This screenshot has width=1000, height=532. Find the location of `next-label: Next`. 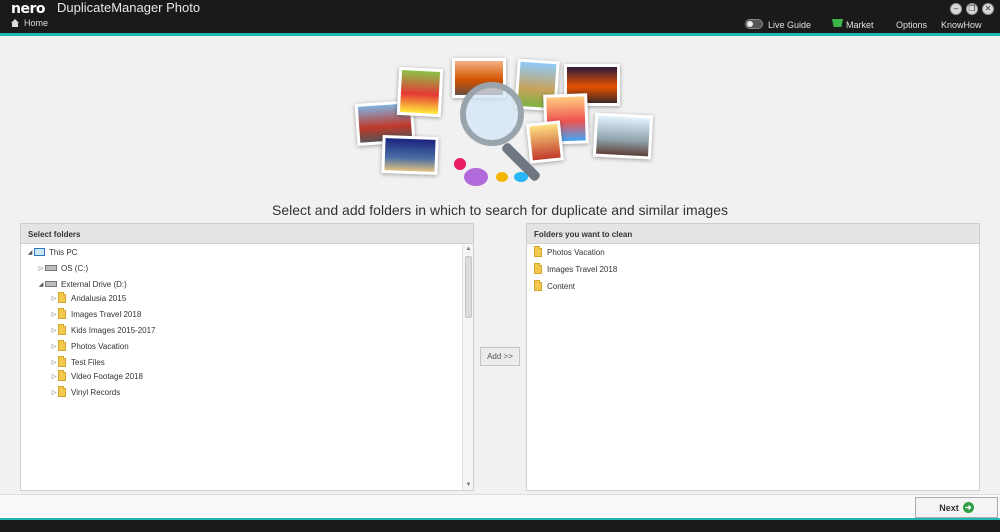

next-label: Next is located at coordinates (949, 507).